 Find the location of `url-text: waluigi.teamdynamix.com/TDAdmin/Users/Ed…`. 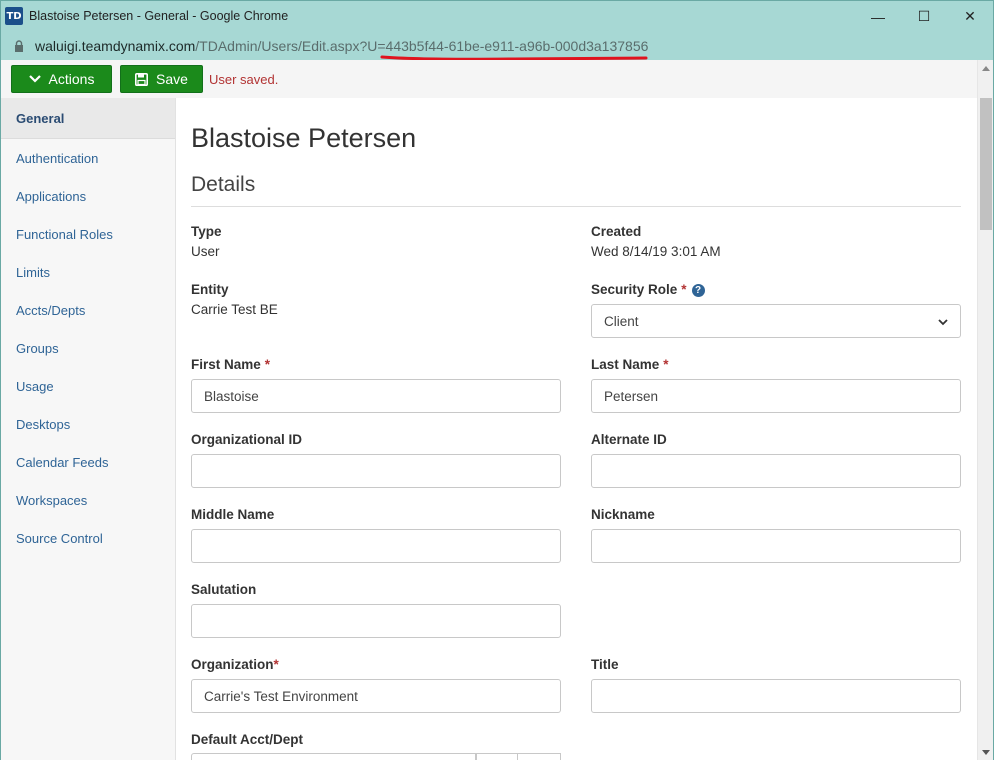

url-text: waluigi.teamdynamix.com/TDAdmin/Users/Ed… is located at coordinates (341, 46).